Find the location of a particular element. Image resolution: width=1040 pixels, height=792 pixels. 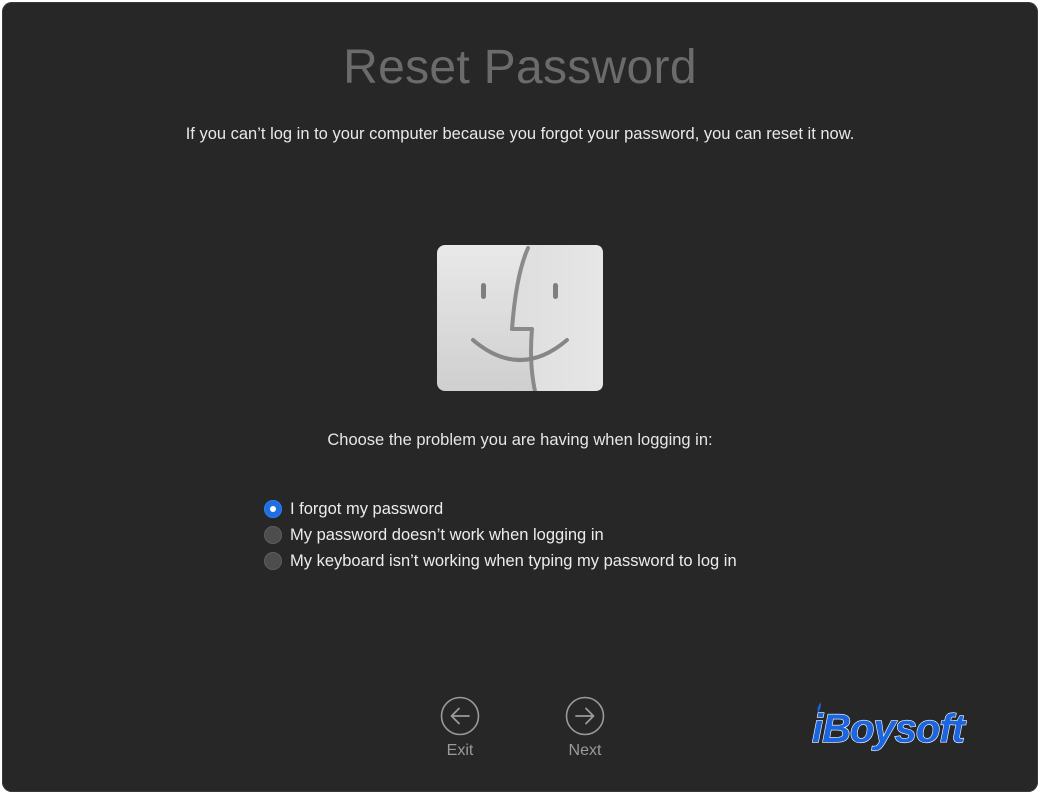

radio-button-selected is located at coordinates (273, 509).